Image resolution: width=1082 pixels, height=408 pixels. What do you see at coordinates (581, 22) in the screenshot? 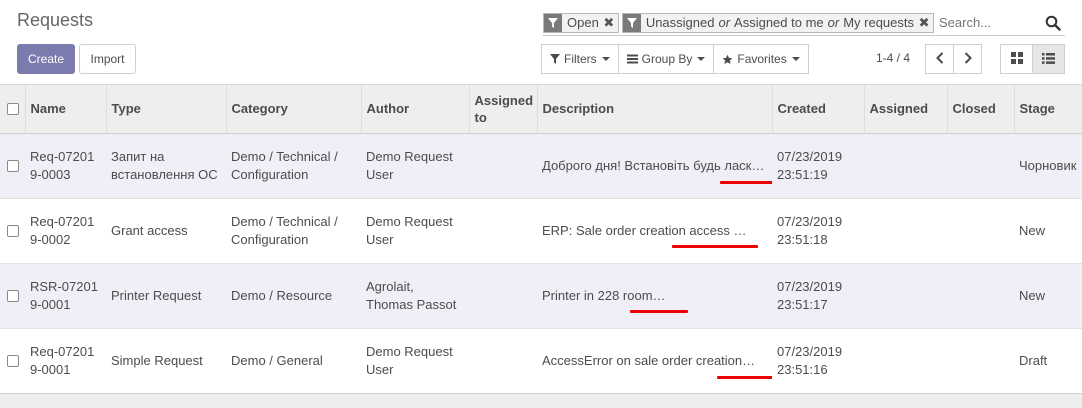
I see `search-facet-open: Open ✖` at bounding box center [581, 22].